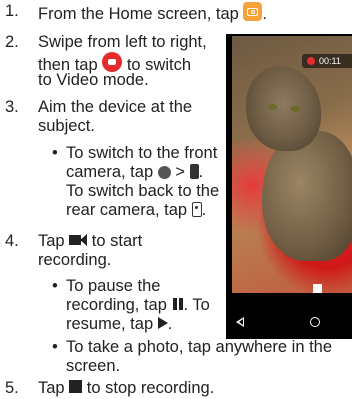  I want to click on front-camera-icon, so click(194, 171).